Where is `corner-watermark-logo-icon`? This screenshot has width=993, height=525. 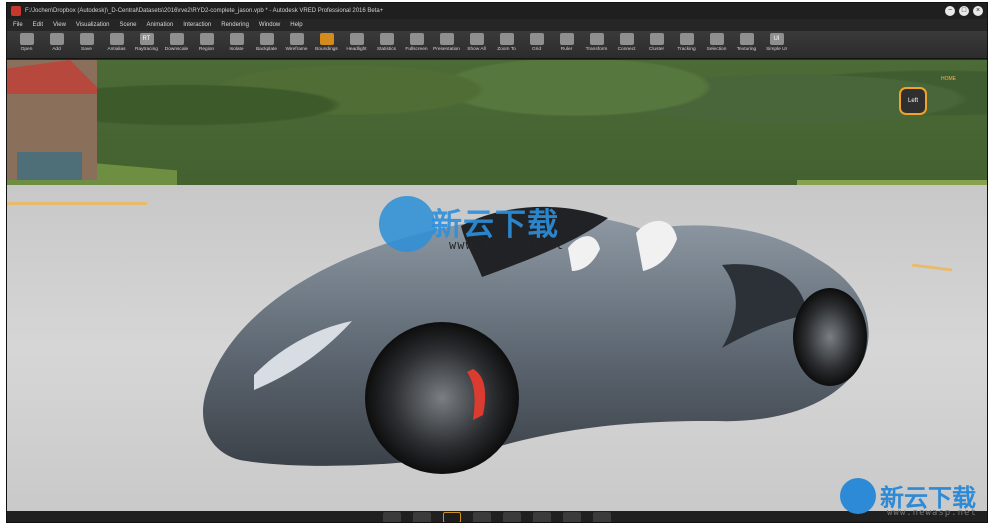 corner-watermark-logo-icon is located at coordinates (858, 496).